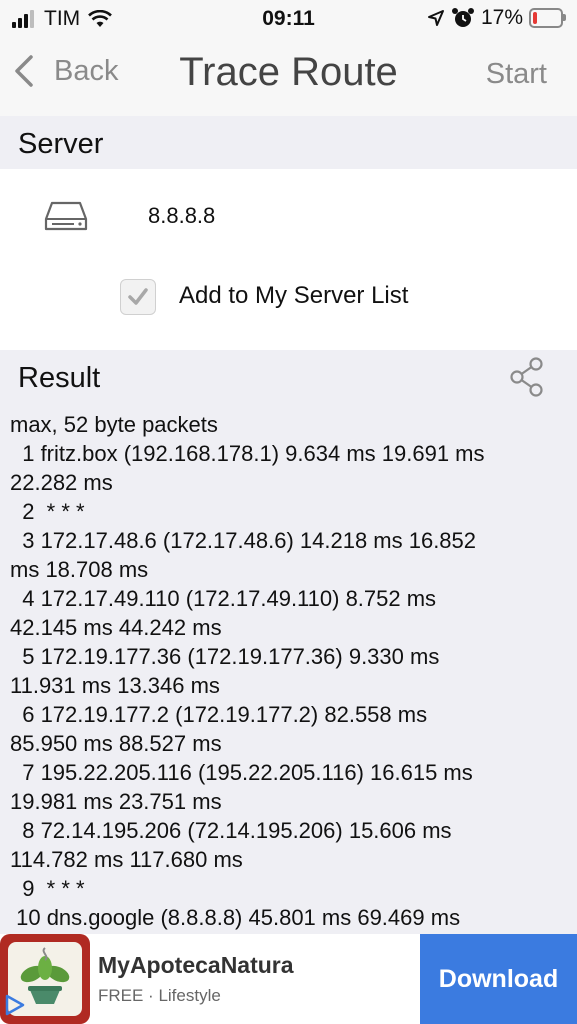  I want to click on alarm-icon, so click(462, 17).